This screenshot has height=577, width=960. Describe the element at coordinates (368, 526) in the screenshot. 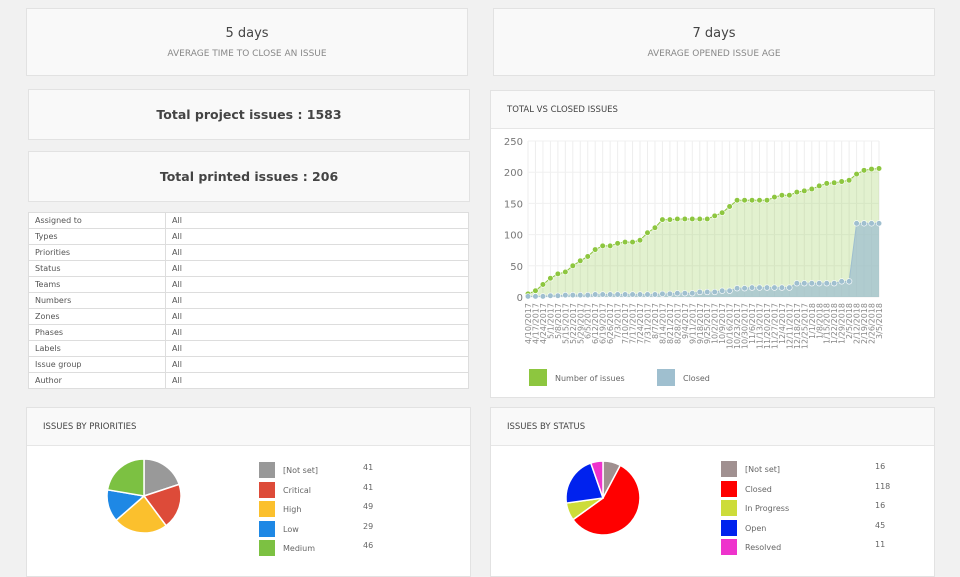

I see `legend-value: 29` at that location.